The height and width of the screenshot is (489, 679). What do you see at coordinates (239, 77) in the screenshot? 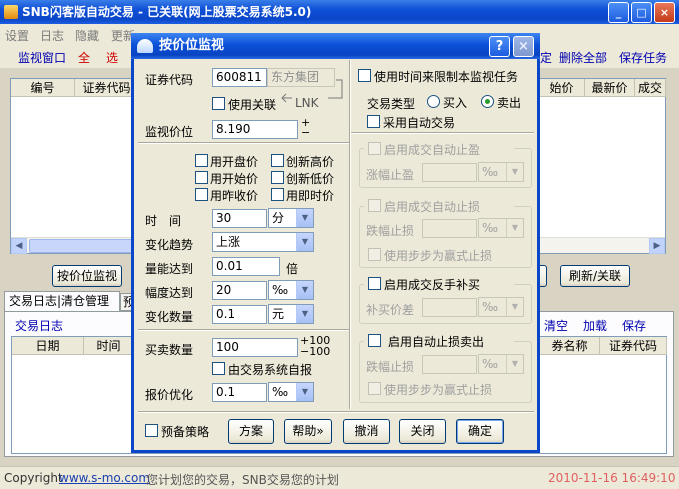
I see `stock-code-input: 600811` at bounding box center [239, 77].